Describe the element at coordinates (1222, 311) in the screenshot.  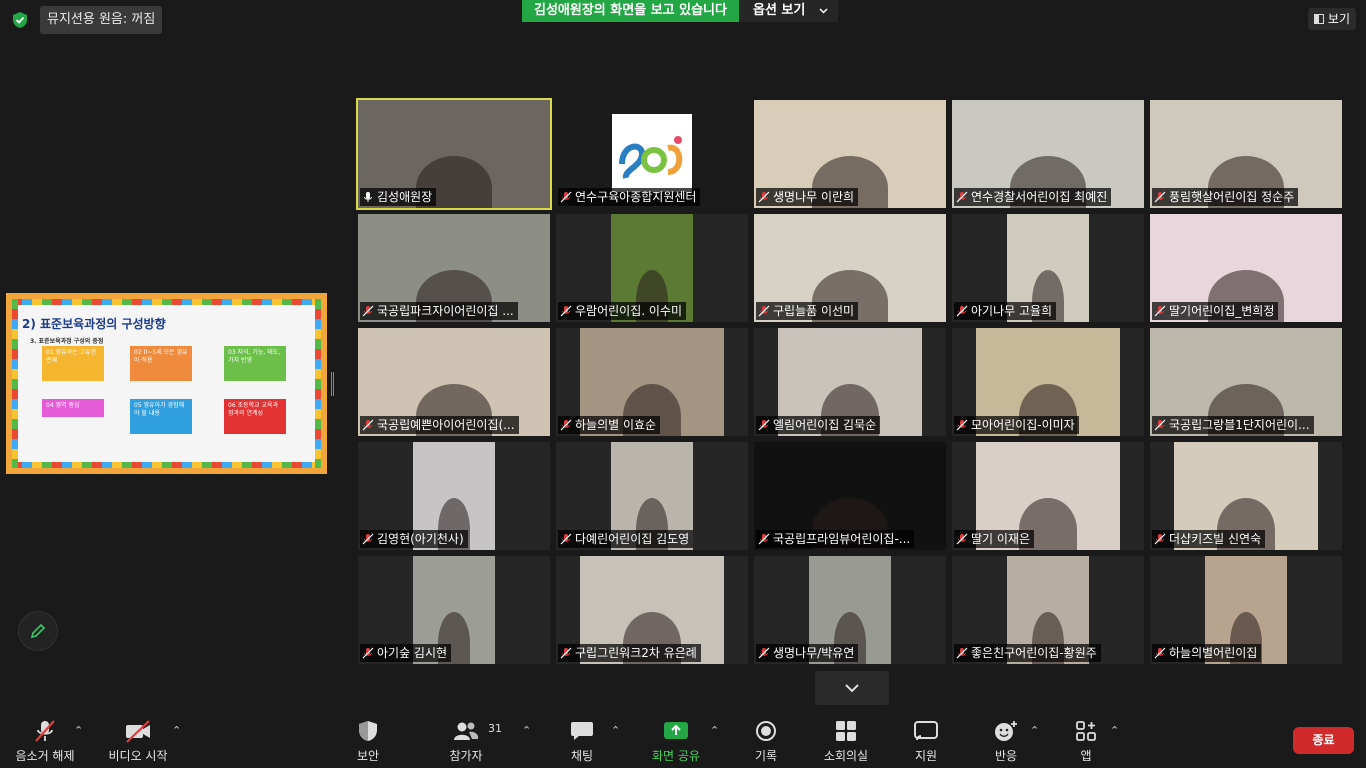
I see `participant-name: 딸기어린이집_변희정` at that location.